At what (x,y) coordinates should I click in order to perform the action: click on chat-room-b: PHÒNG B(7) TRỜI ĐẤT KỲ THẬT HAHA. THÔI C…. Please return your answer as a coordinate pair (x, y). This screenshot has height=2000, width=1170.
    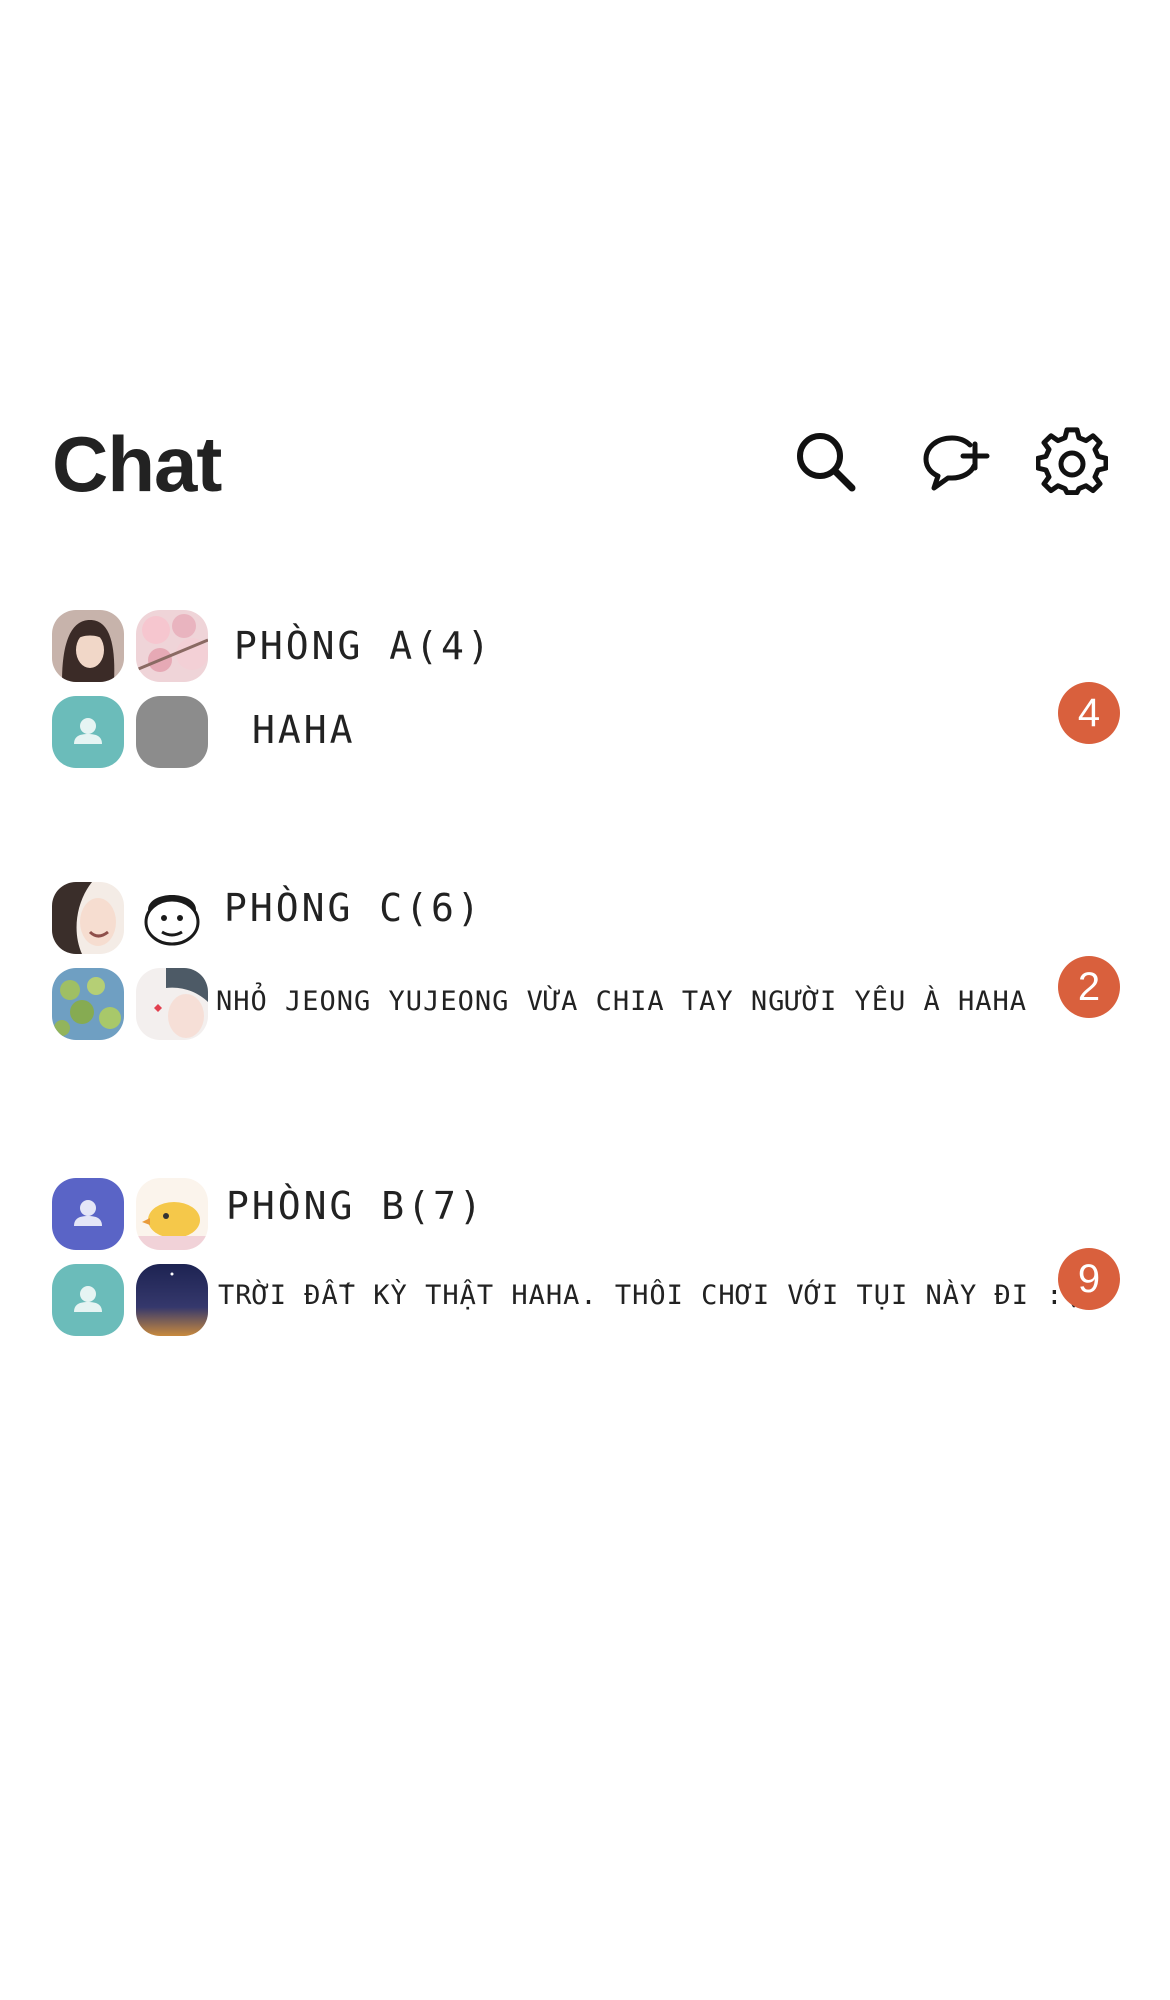
    Looking at the image, I should click on (585, 1253).